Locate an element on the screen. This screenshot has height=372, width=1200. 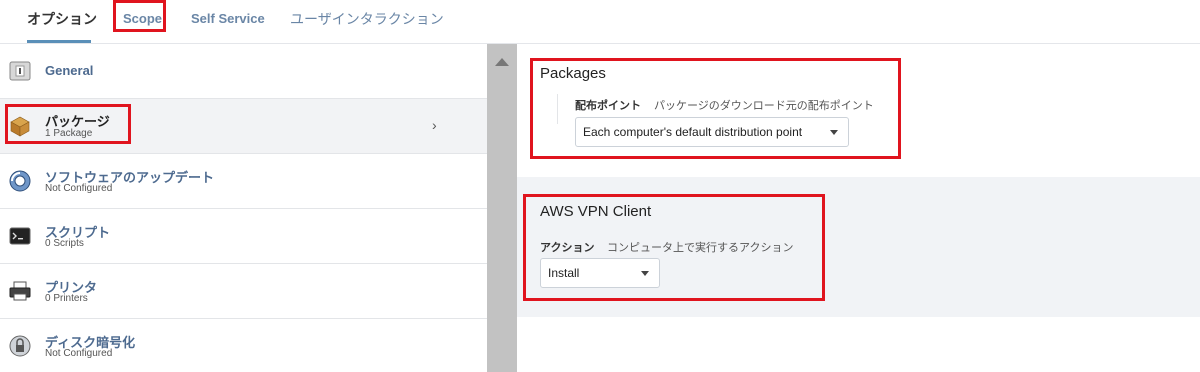
sidebar-item-scripts: スクリプト 0 Scripts is located at coordinates (243, 236).